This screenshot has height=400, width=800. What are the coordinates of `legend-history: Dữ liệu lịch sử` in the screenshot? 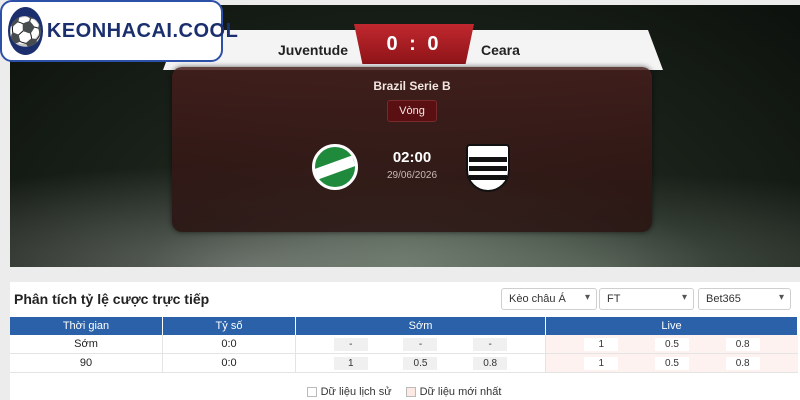 It's located at (349, 392).